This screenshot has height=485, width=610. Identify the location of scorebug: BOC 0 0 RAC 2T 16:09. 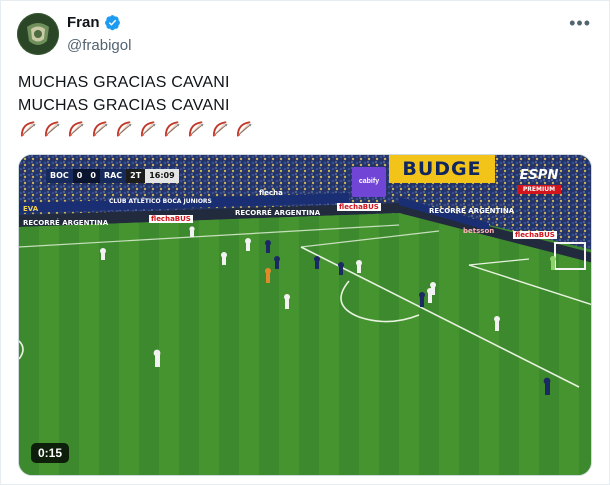
(112, 176).